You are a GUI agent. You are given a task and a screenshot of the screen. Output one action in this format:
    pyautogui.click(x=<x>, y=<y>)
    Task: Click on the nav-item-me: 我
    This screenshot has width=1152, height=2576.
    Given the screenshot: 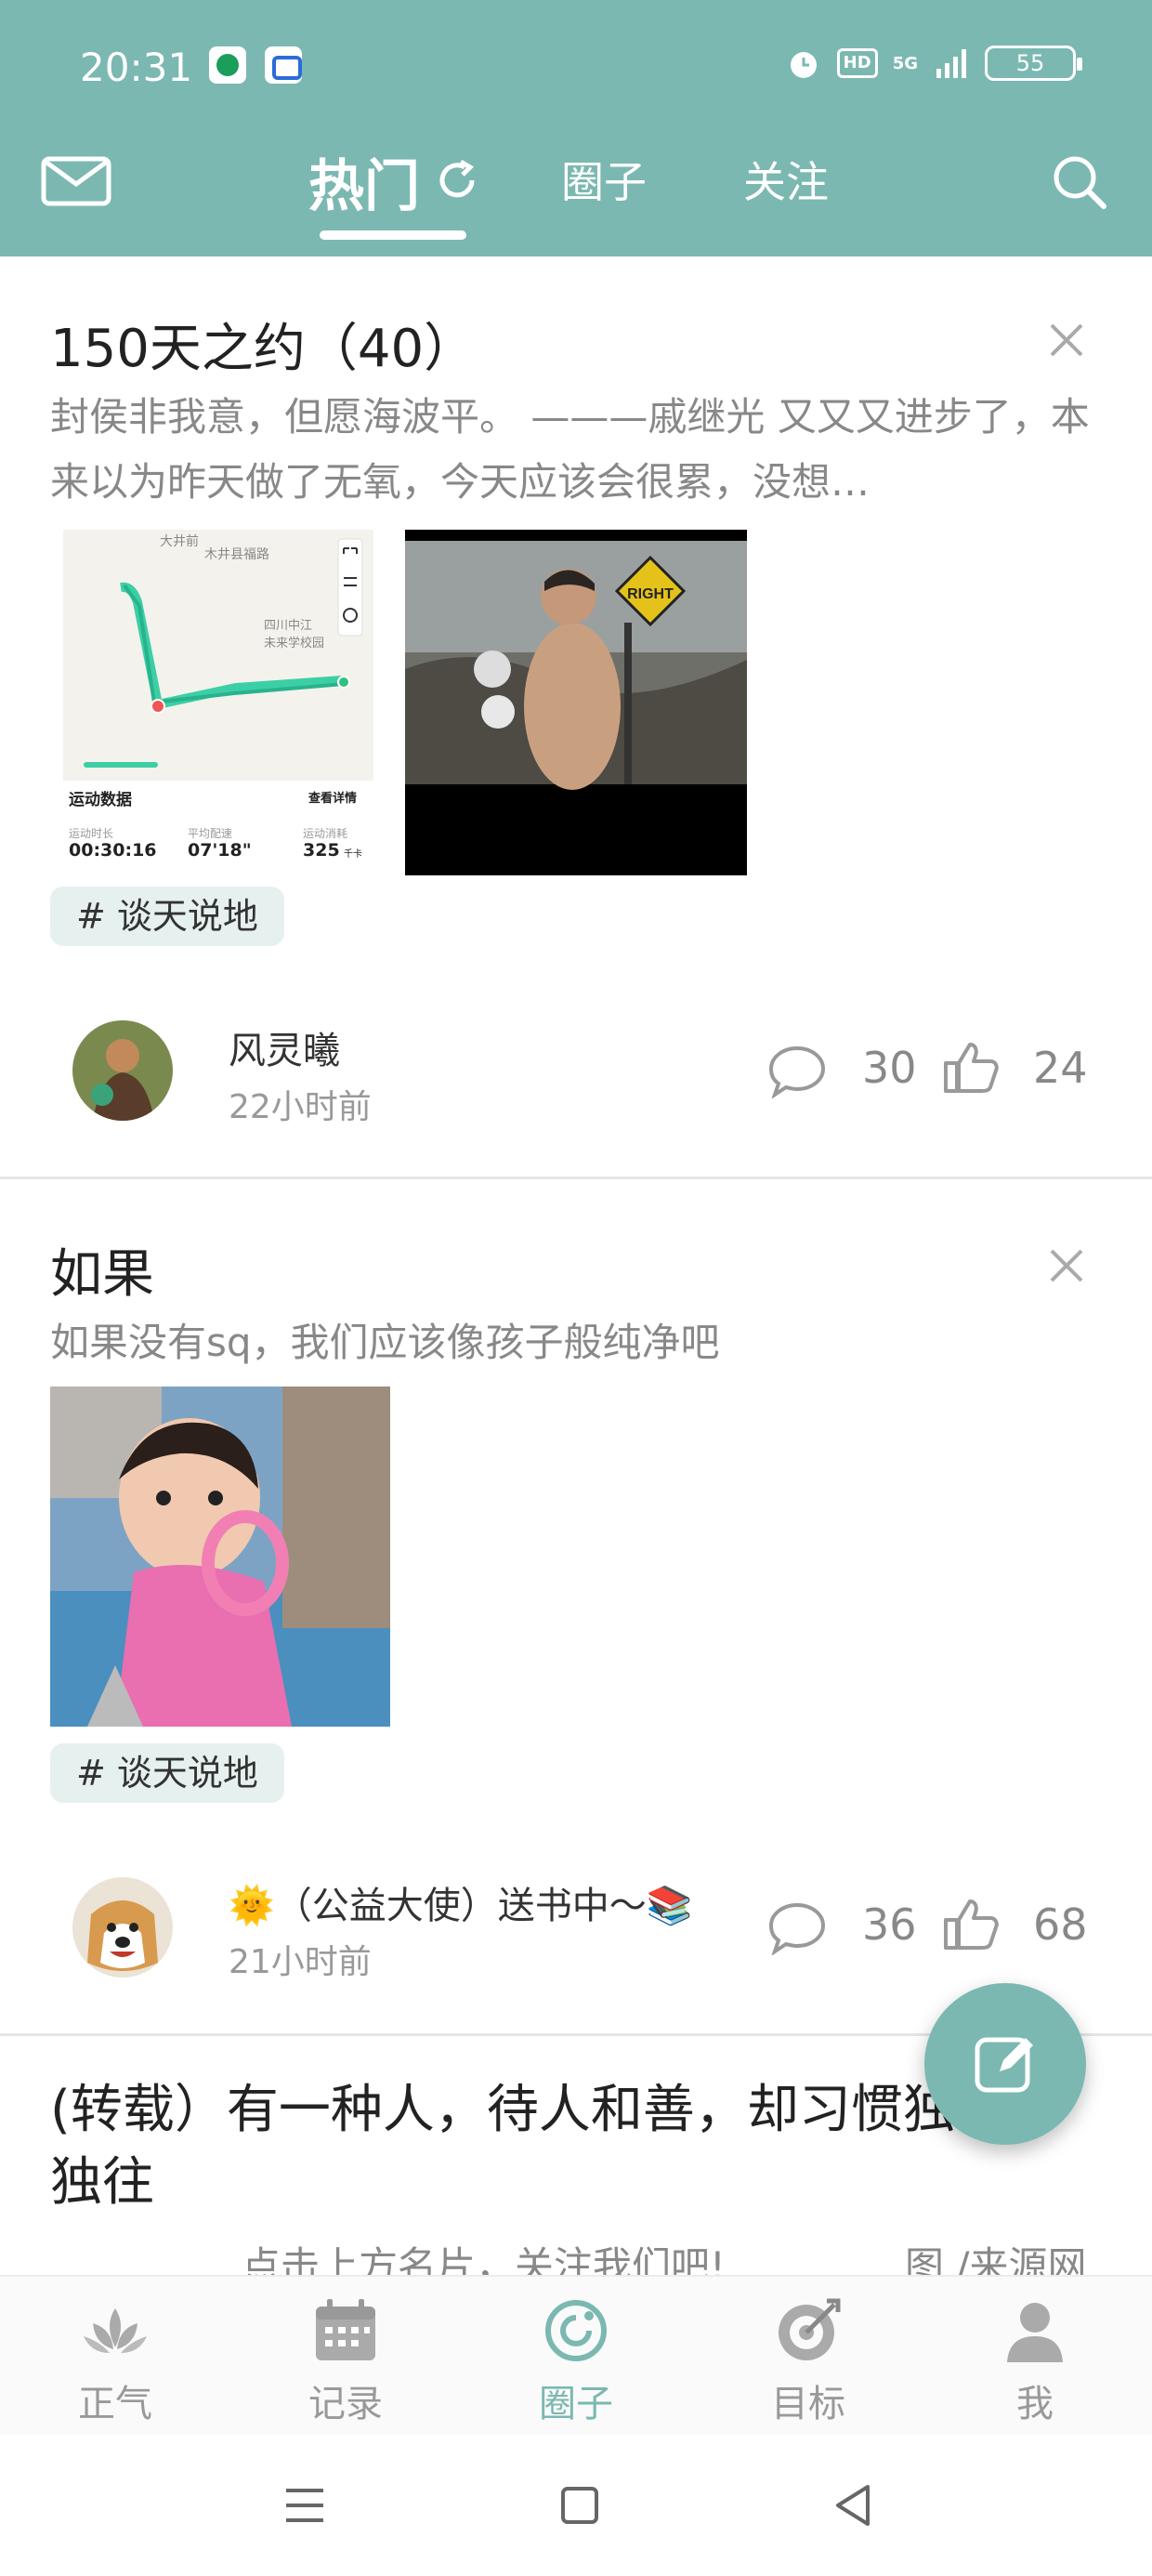 What is the action you would take?
    pyautogui.click(x=1035, y=2360)
    